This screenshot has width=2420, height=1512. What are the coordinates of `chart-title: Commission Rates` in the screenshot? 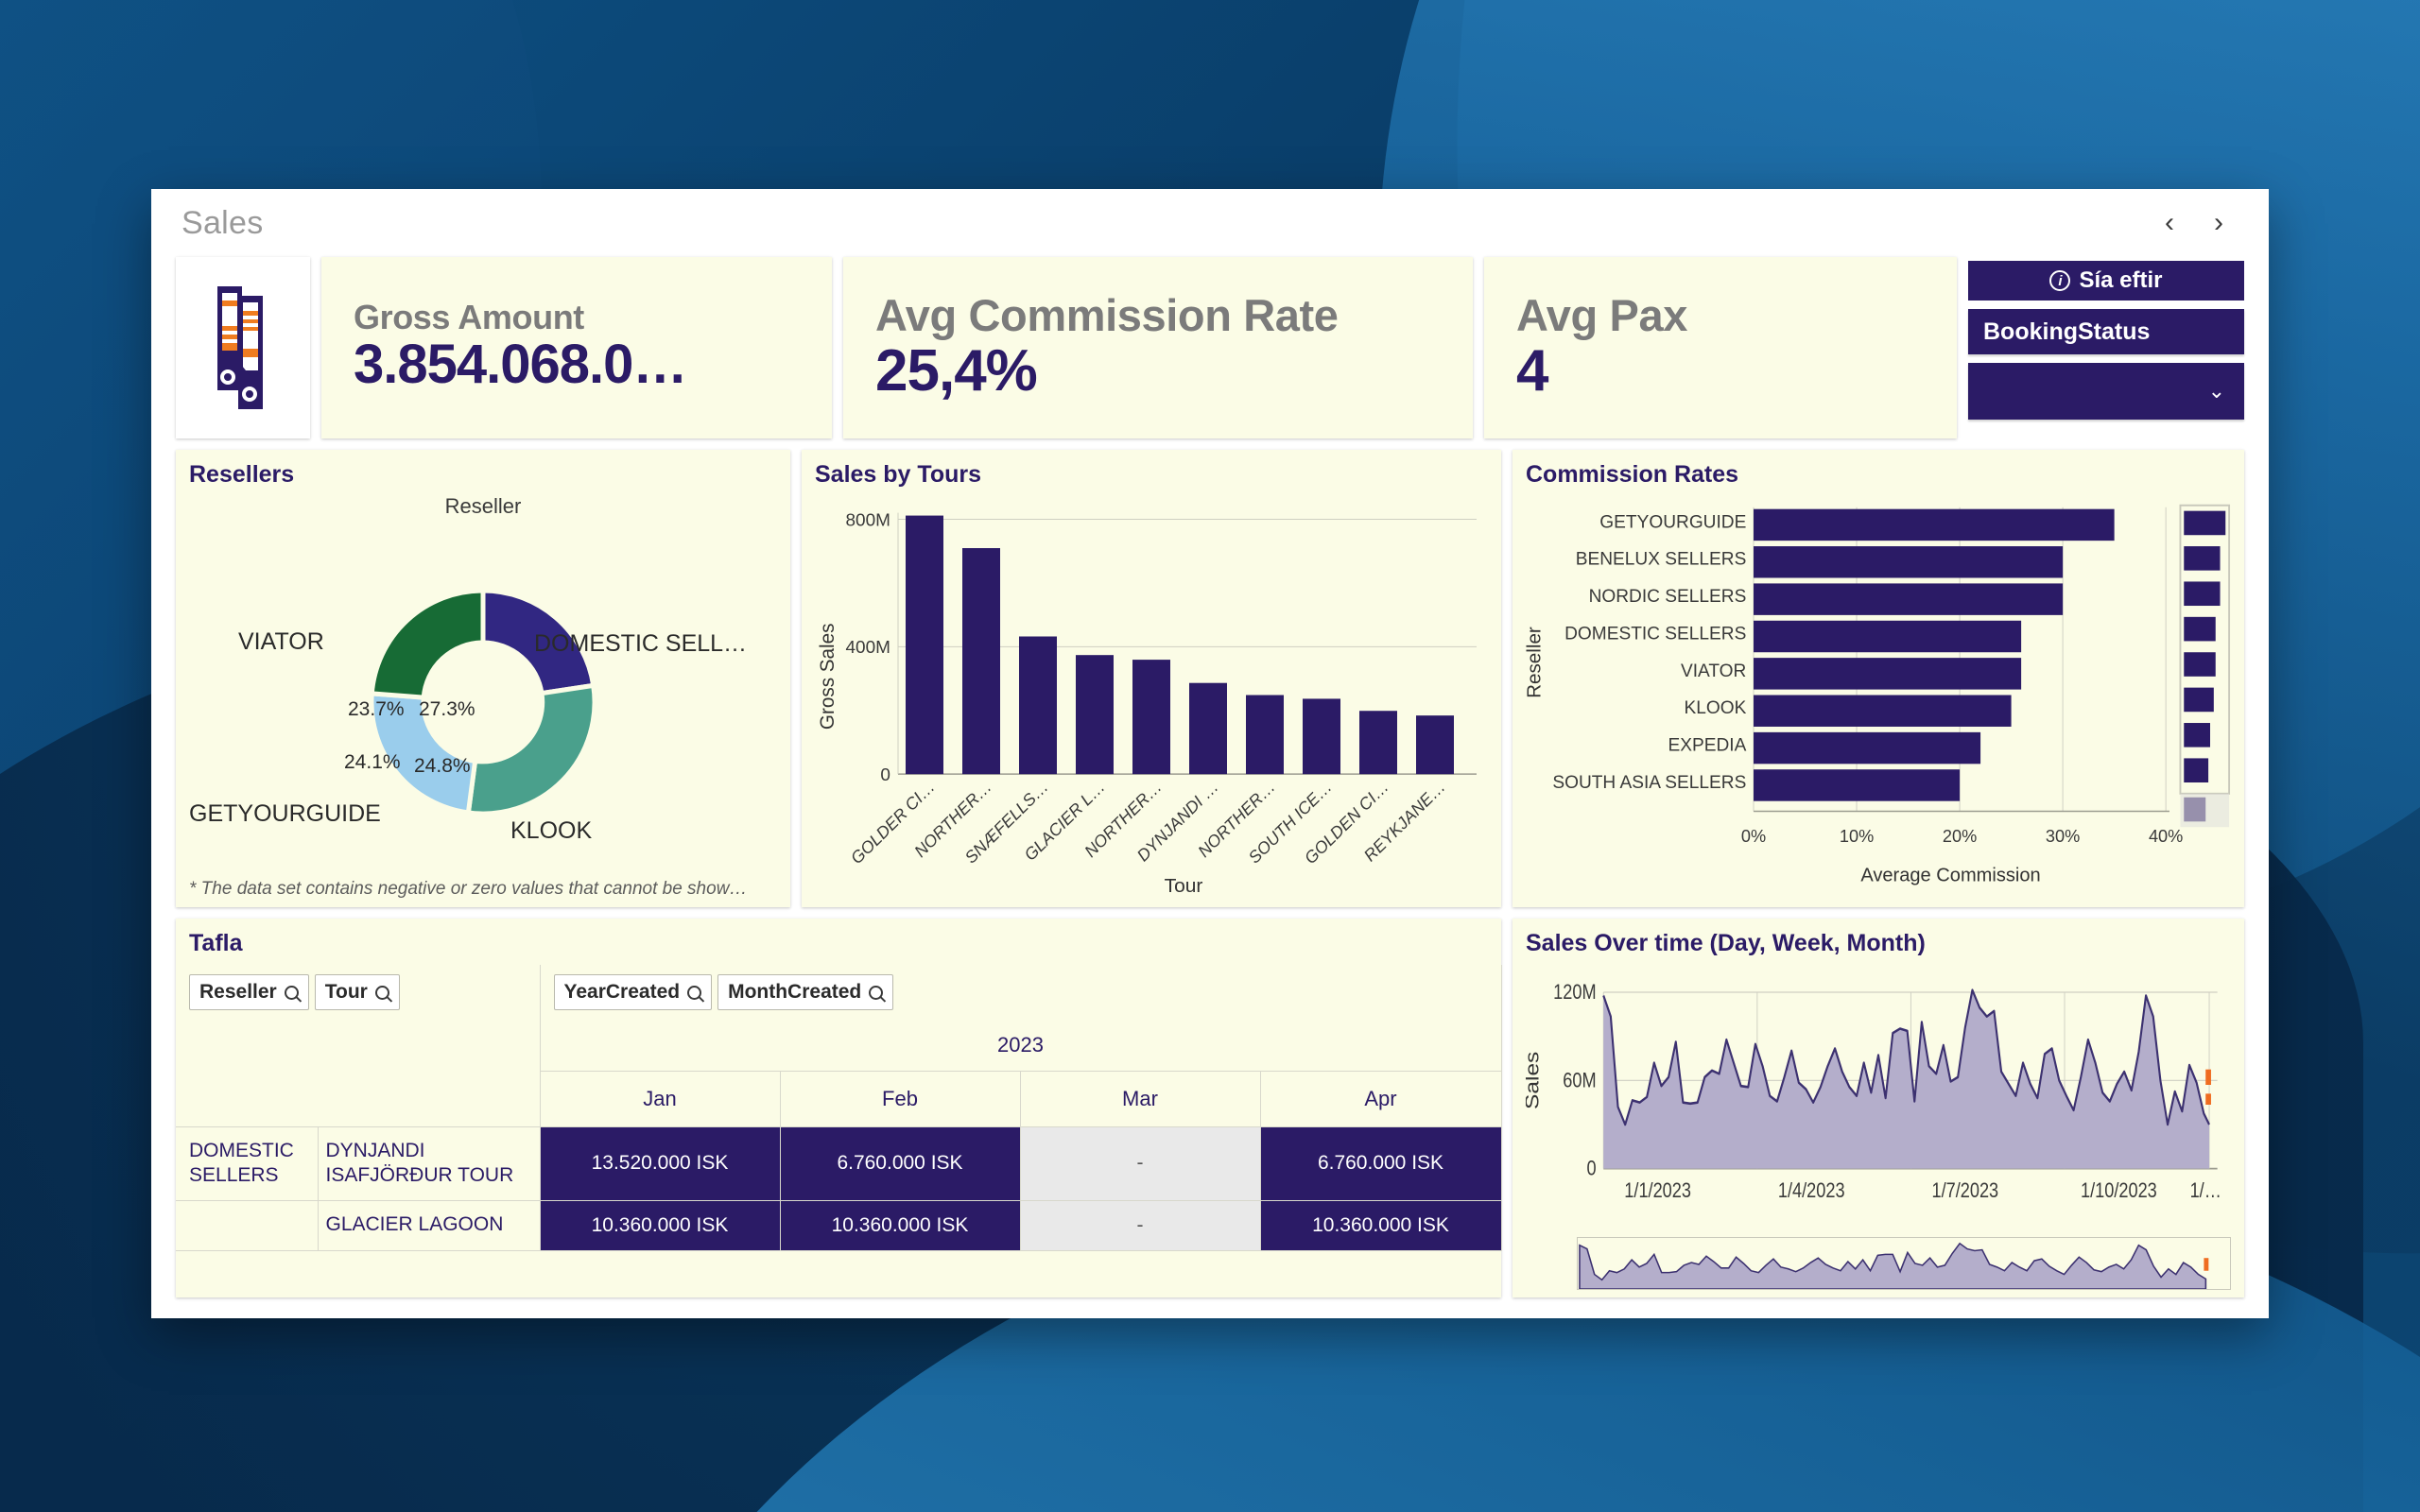 It's located at (1632, 474).